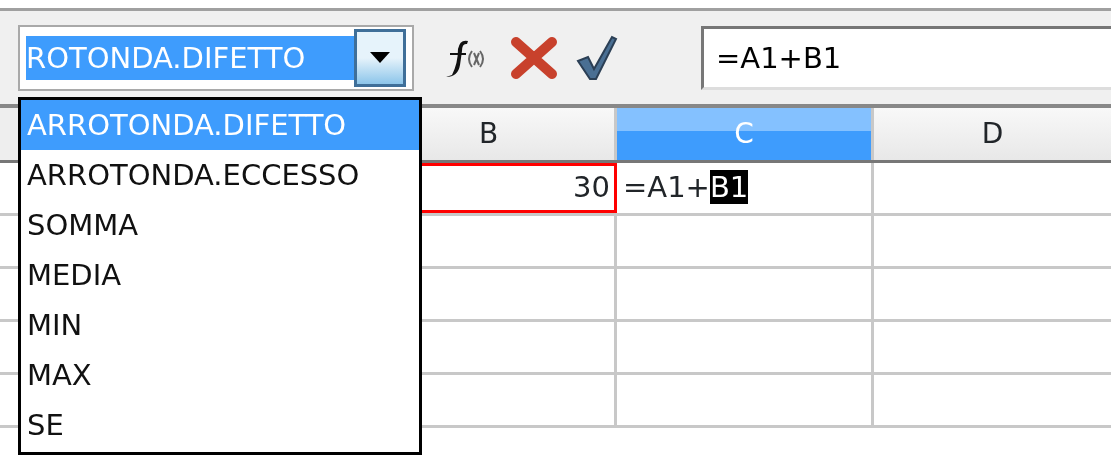  I want to click on table-cell: =A1+B1, so click(745, 188).